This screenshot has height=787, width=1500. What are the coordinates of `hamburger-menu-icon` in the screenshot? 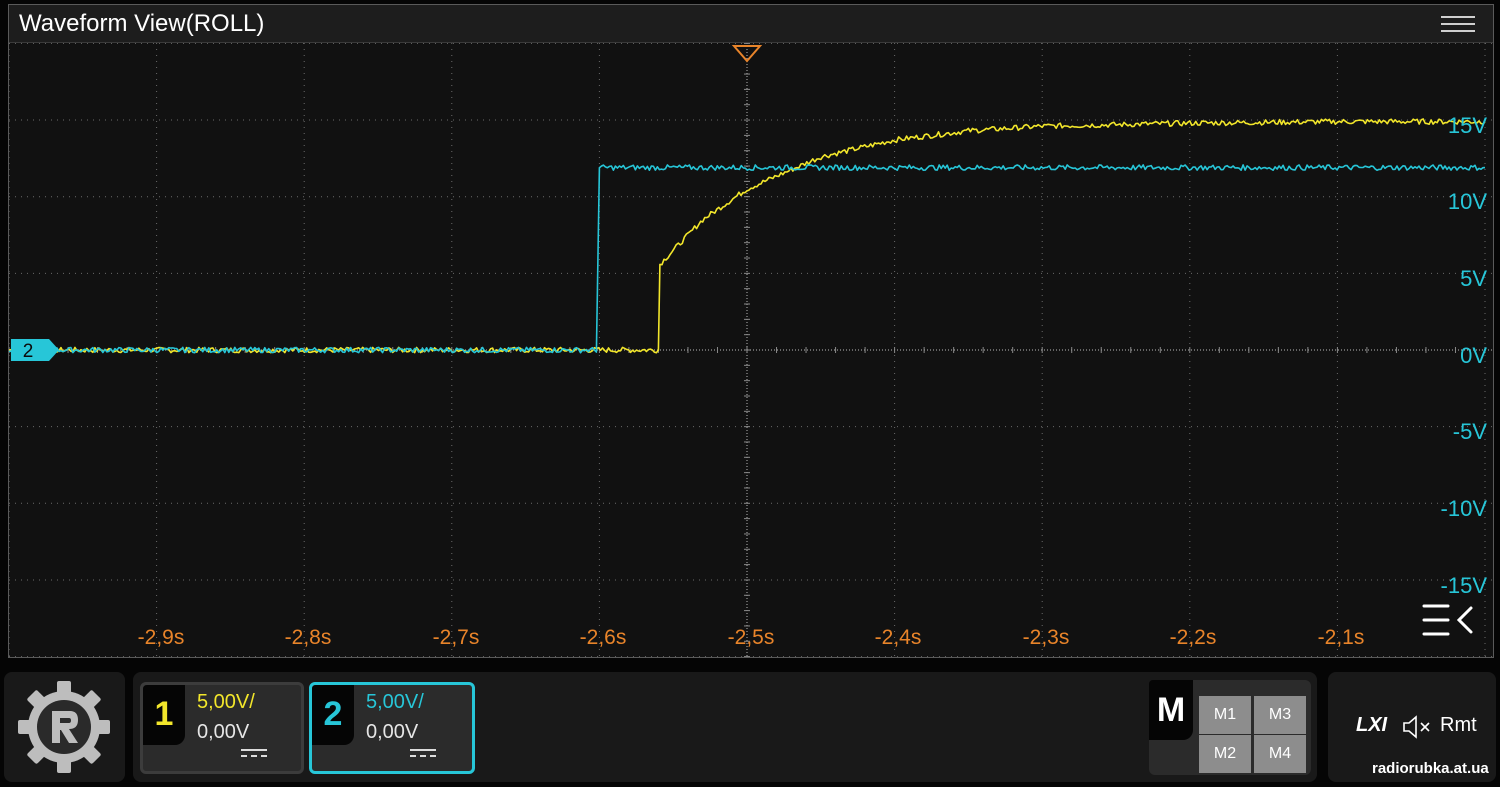 It's located at (1458, 24).